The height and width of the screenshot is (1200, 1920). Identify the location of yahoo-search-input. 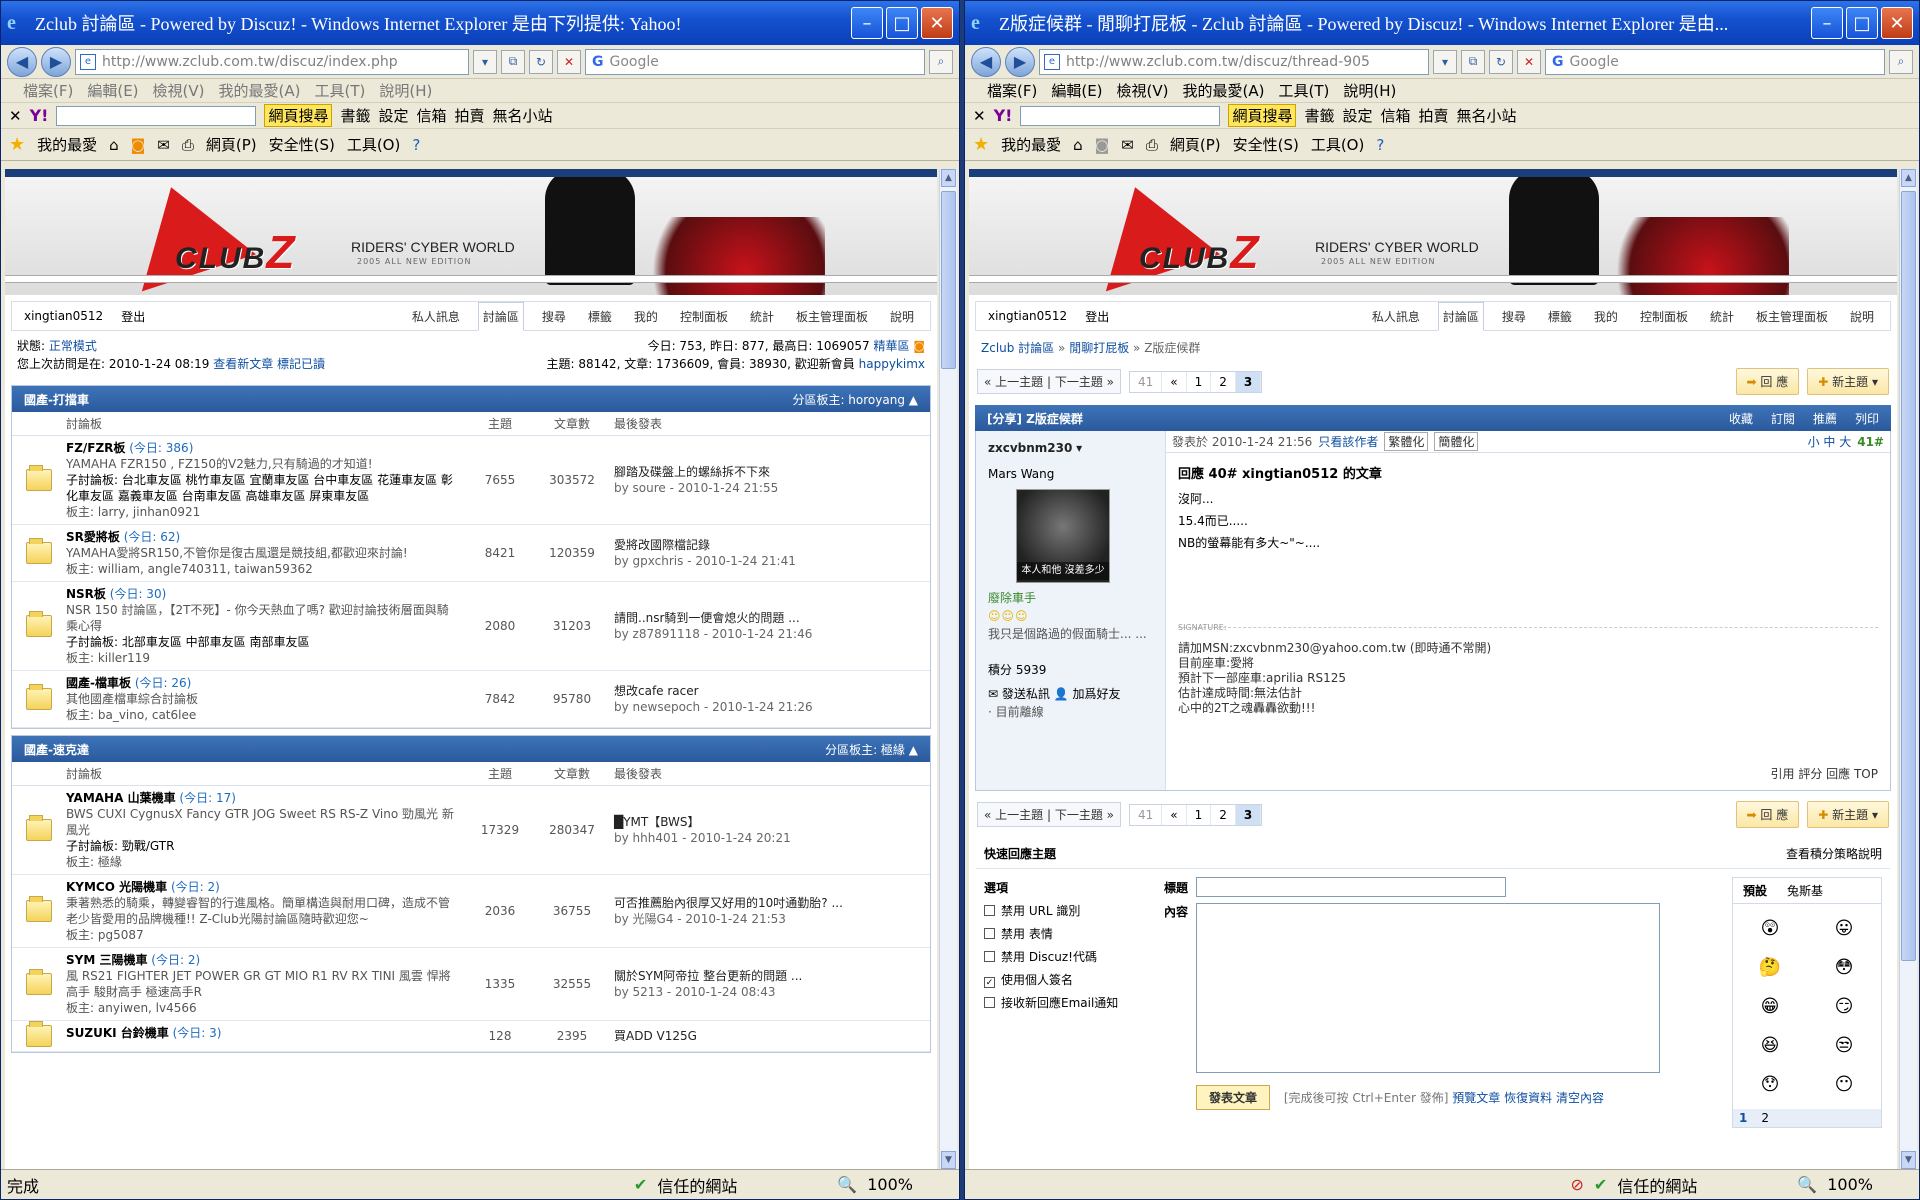
(1120, 115).